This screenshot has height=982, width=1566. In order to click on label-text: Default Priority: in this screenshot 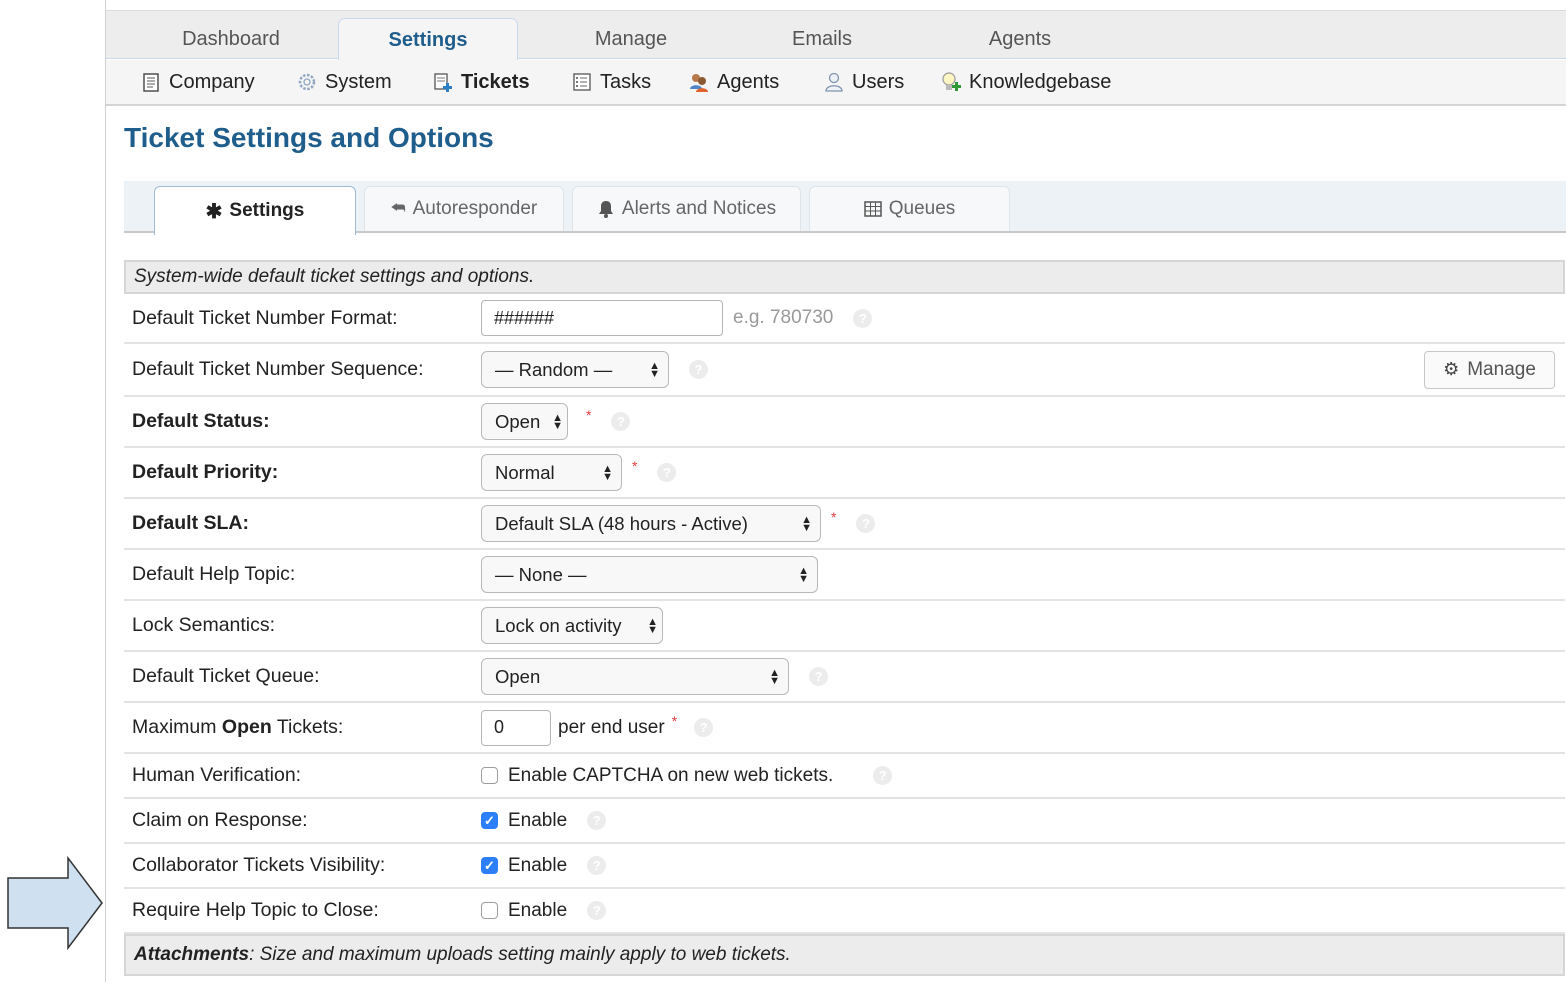, I will do `click(205, 472)`.